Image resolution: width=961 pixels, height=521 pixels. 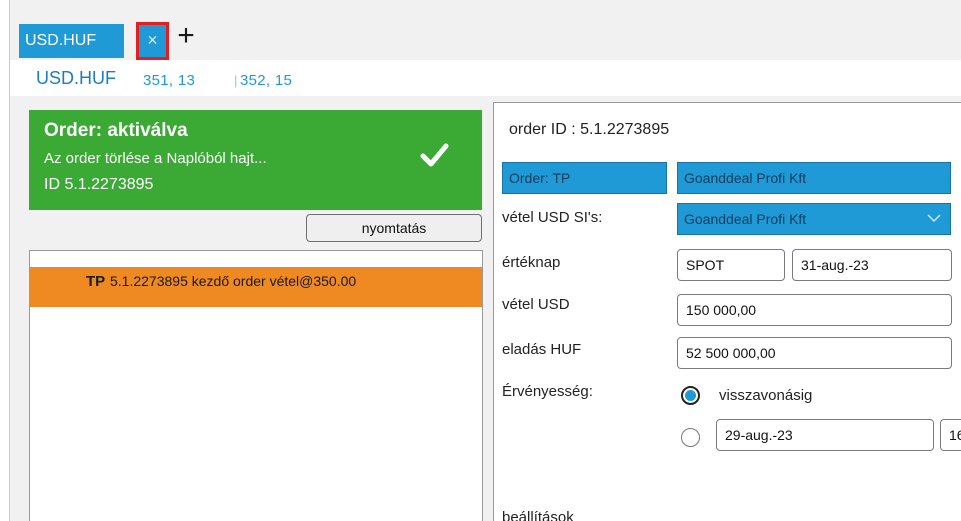 I want to click on order-type-tag: TP, so click(x=96, y=281).